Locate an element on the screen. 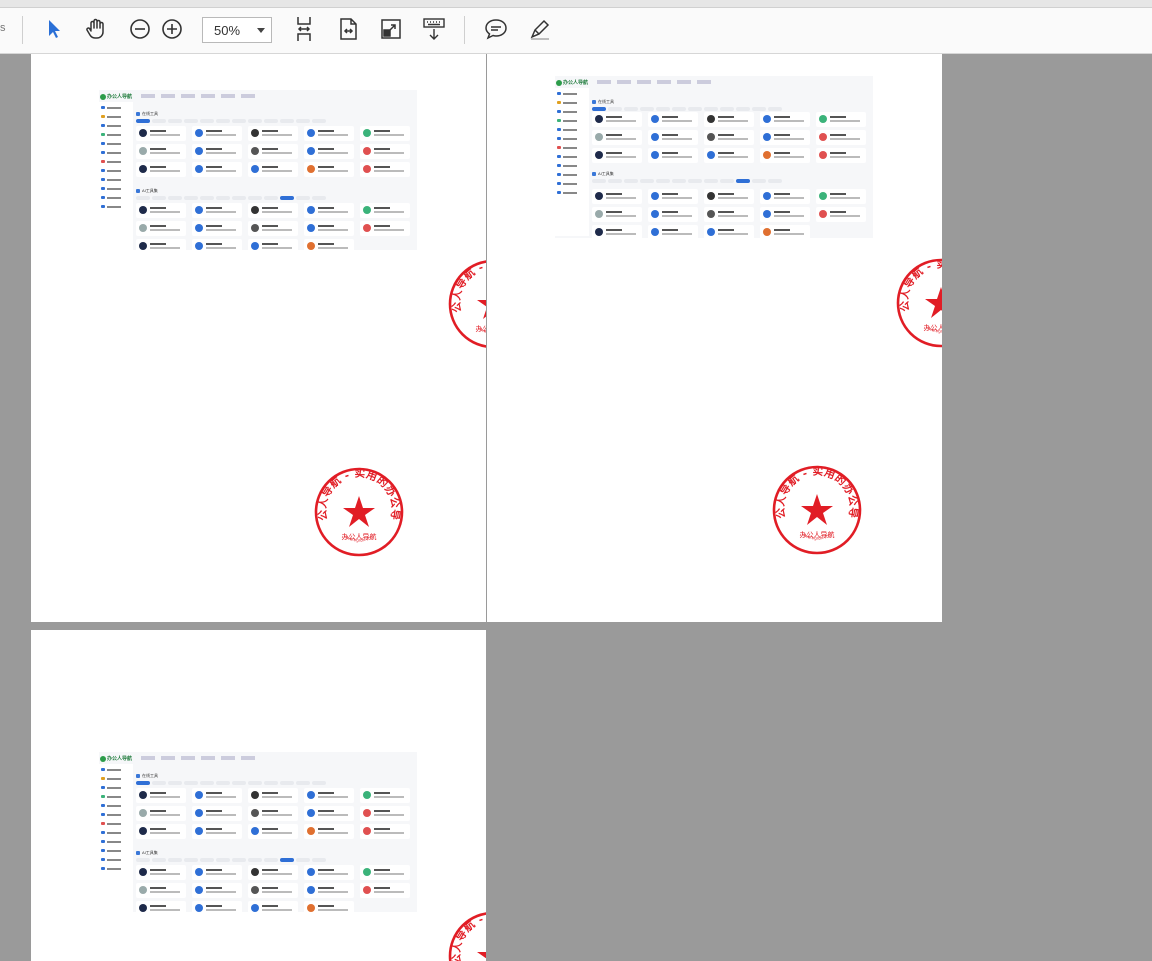  zoom-in-icon is located at coordinates (172, 29).